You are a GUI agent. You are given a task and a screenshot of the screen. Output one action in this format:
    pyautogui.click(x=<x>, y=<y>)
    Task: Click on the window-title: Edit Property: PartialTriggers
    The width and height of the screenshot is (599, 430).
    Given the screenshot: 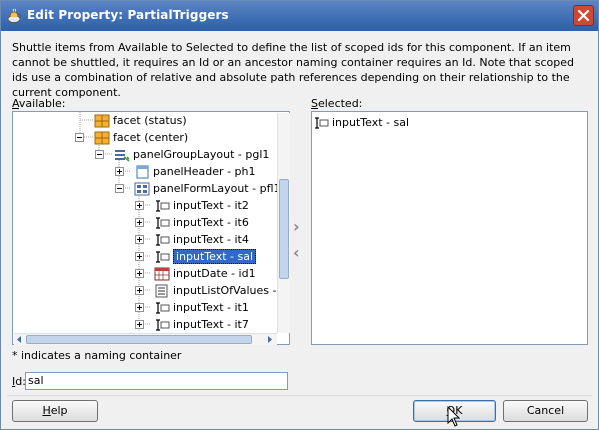 What is the action you would take?
    pyautogui.click(x=128, y=15)
    